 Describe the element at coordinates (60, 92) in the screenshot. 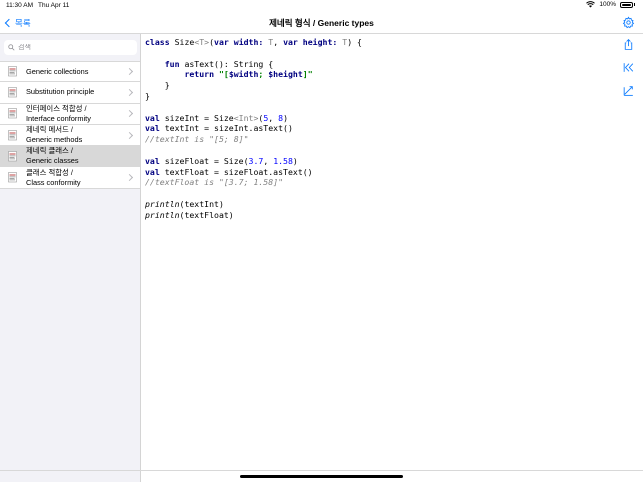

I see `list-item-label: Substitution principle` at that location.